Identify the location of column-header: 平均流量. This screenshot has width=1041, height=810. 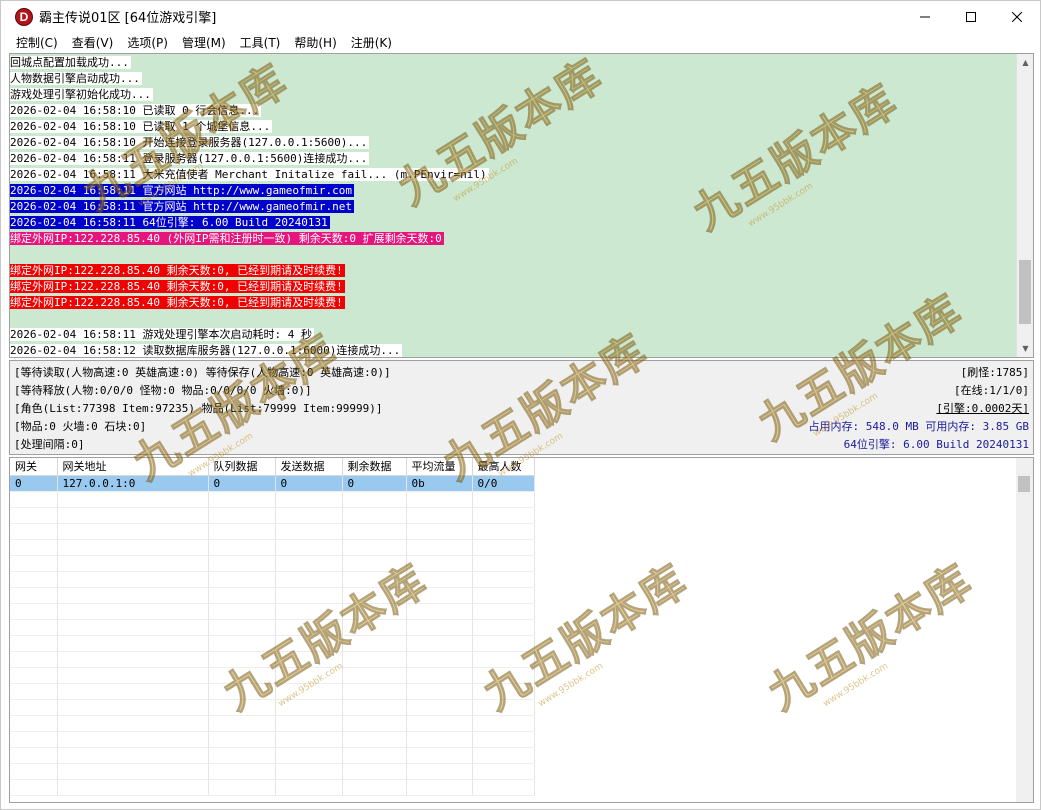
(439, 467).